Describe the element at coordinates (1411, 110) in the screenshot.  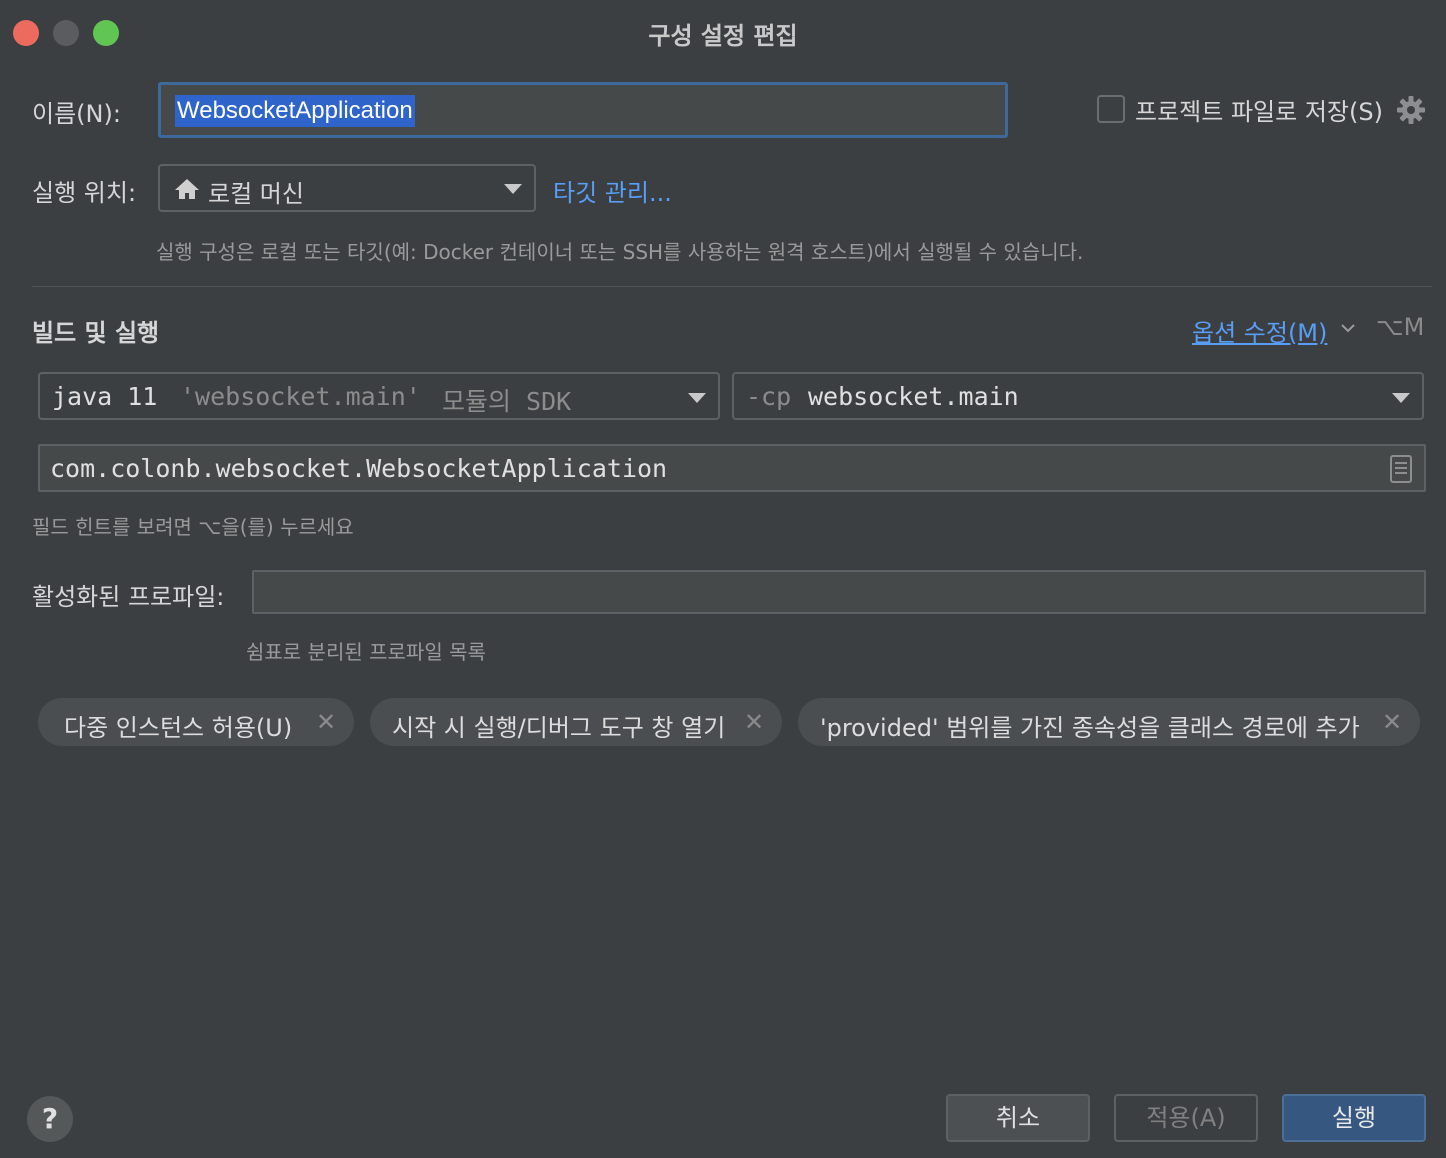
I see `gear-icon` at that location.